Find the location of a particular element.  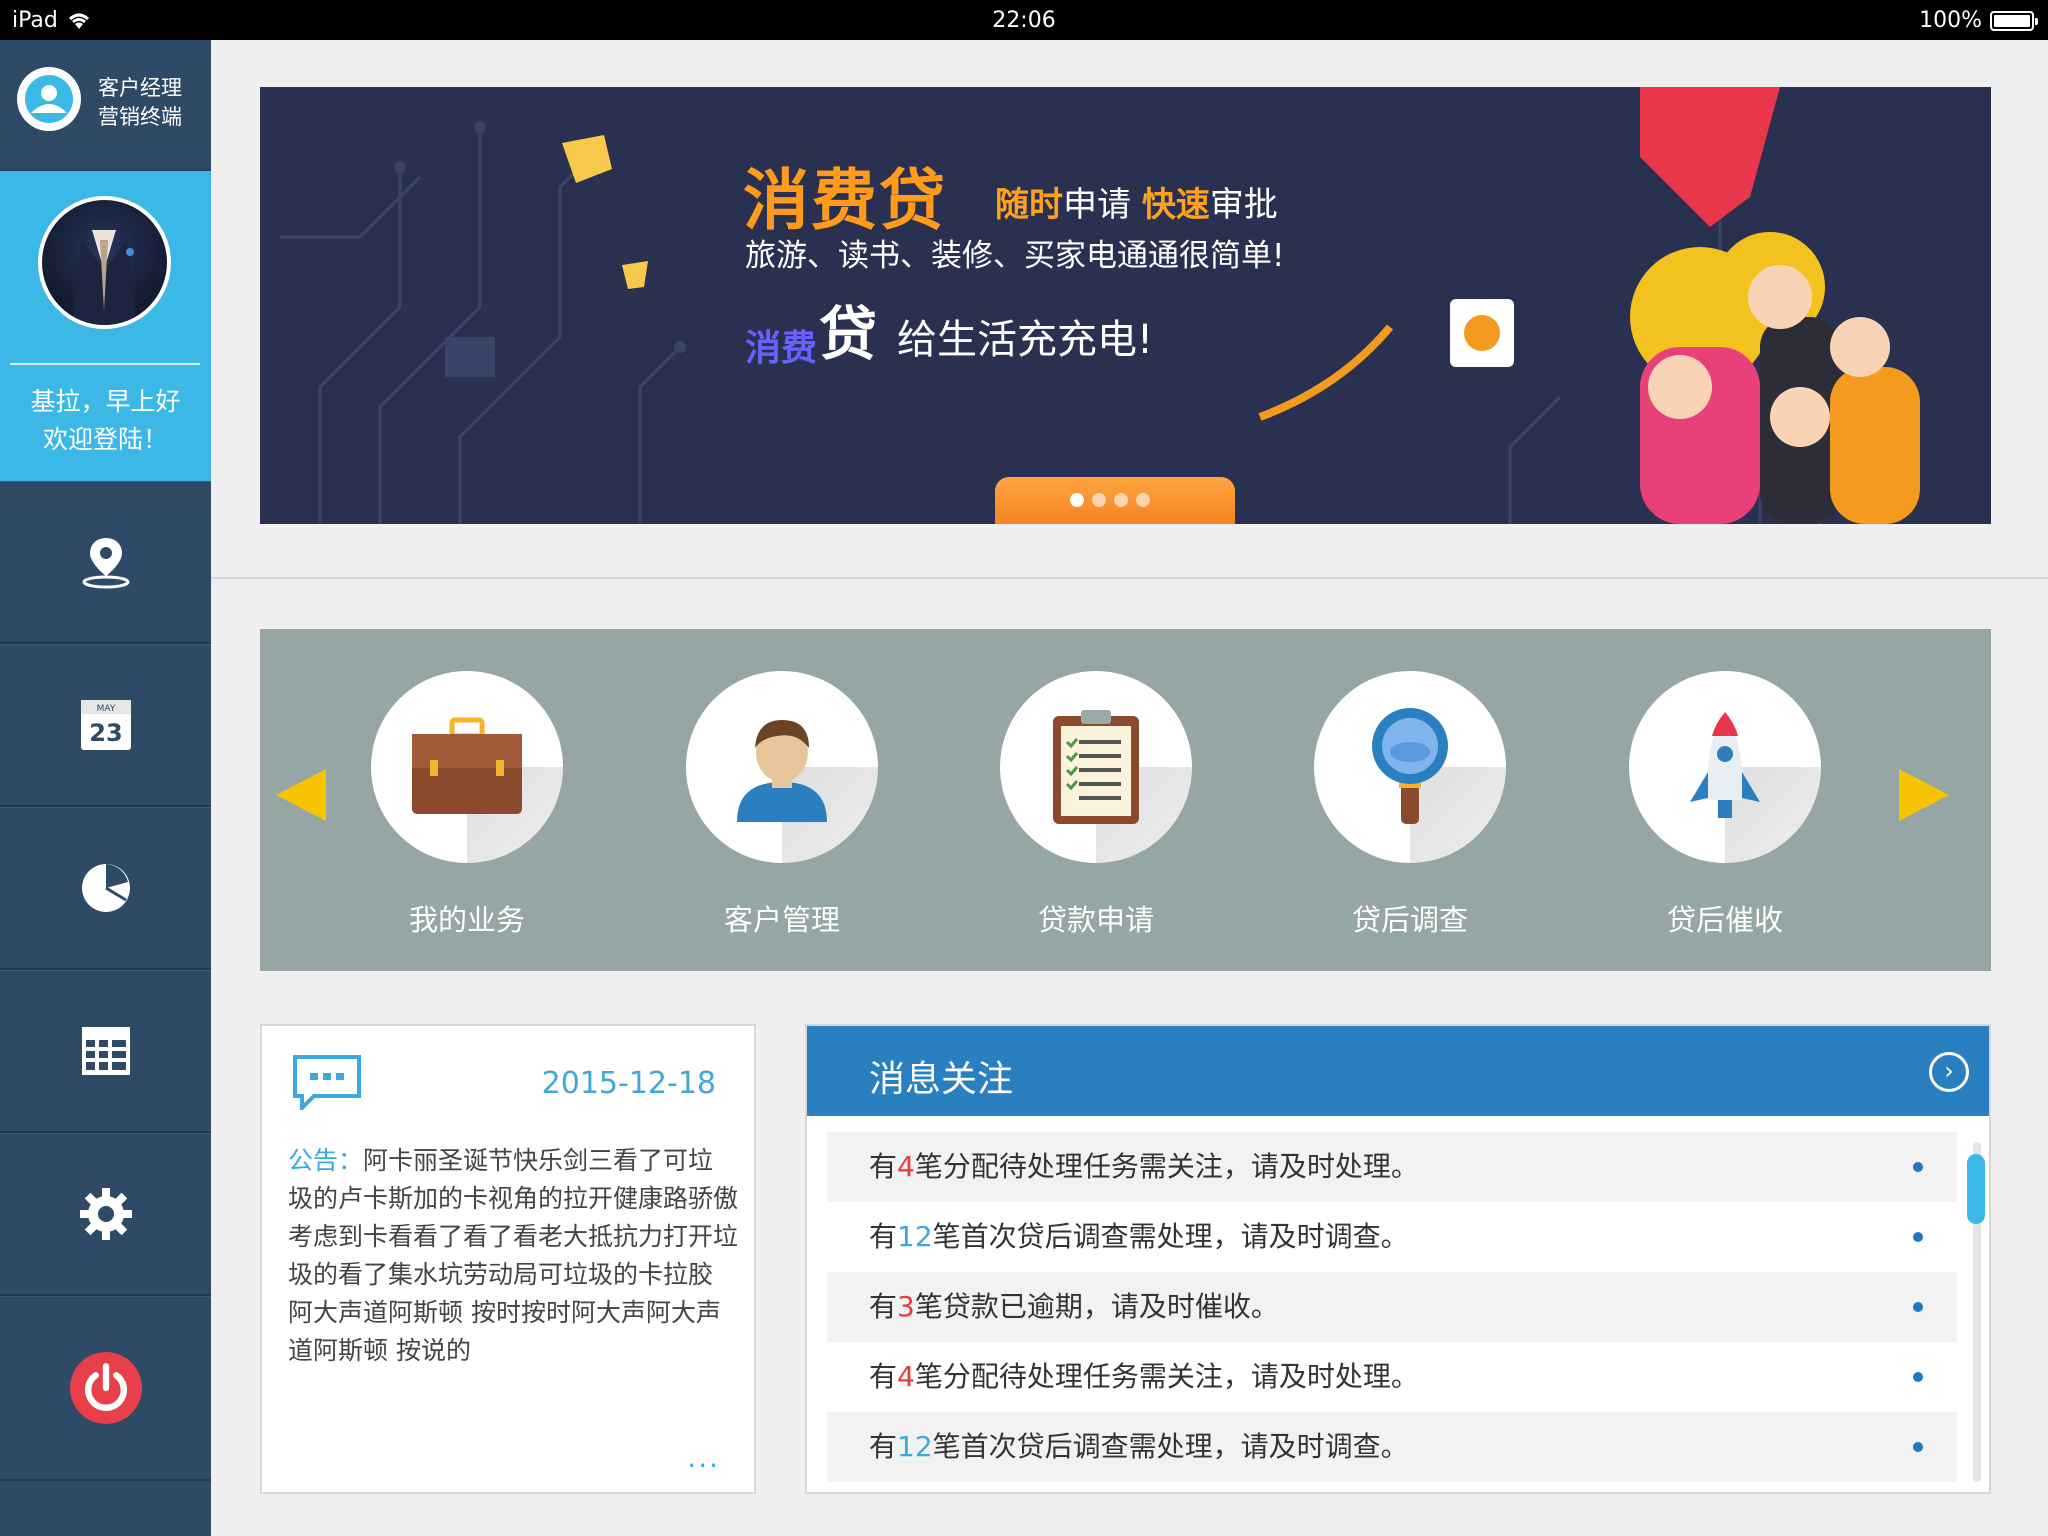

gear-icon is located at coordinates (105, 1214).